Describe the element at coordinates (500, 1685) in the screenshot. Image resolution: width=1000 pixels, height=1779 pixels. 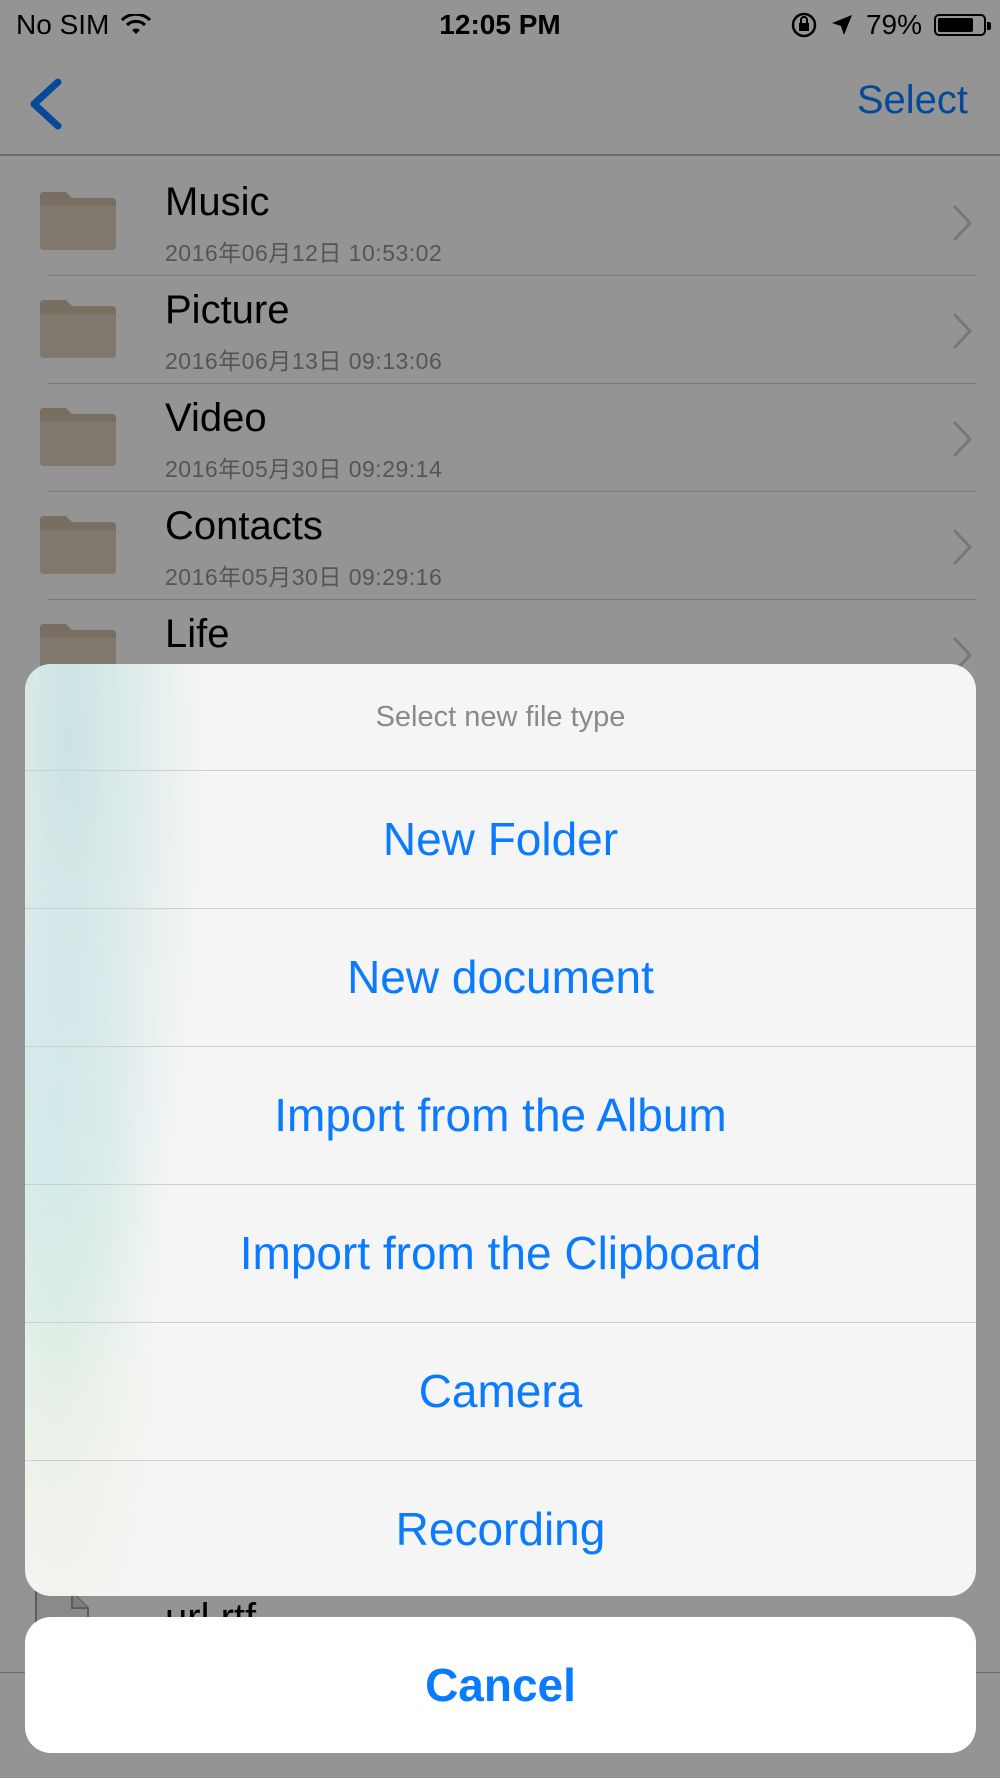
I see `cancel-button: Cancel` at that location.